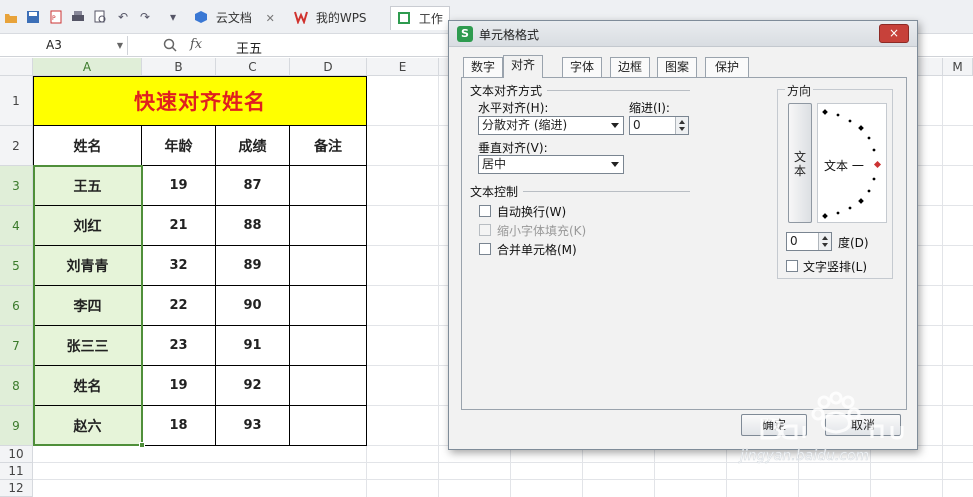  I want to click on header-cell-name: 姓名, so click(87, 146).